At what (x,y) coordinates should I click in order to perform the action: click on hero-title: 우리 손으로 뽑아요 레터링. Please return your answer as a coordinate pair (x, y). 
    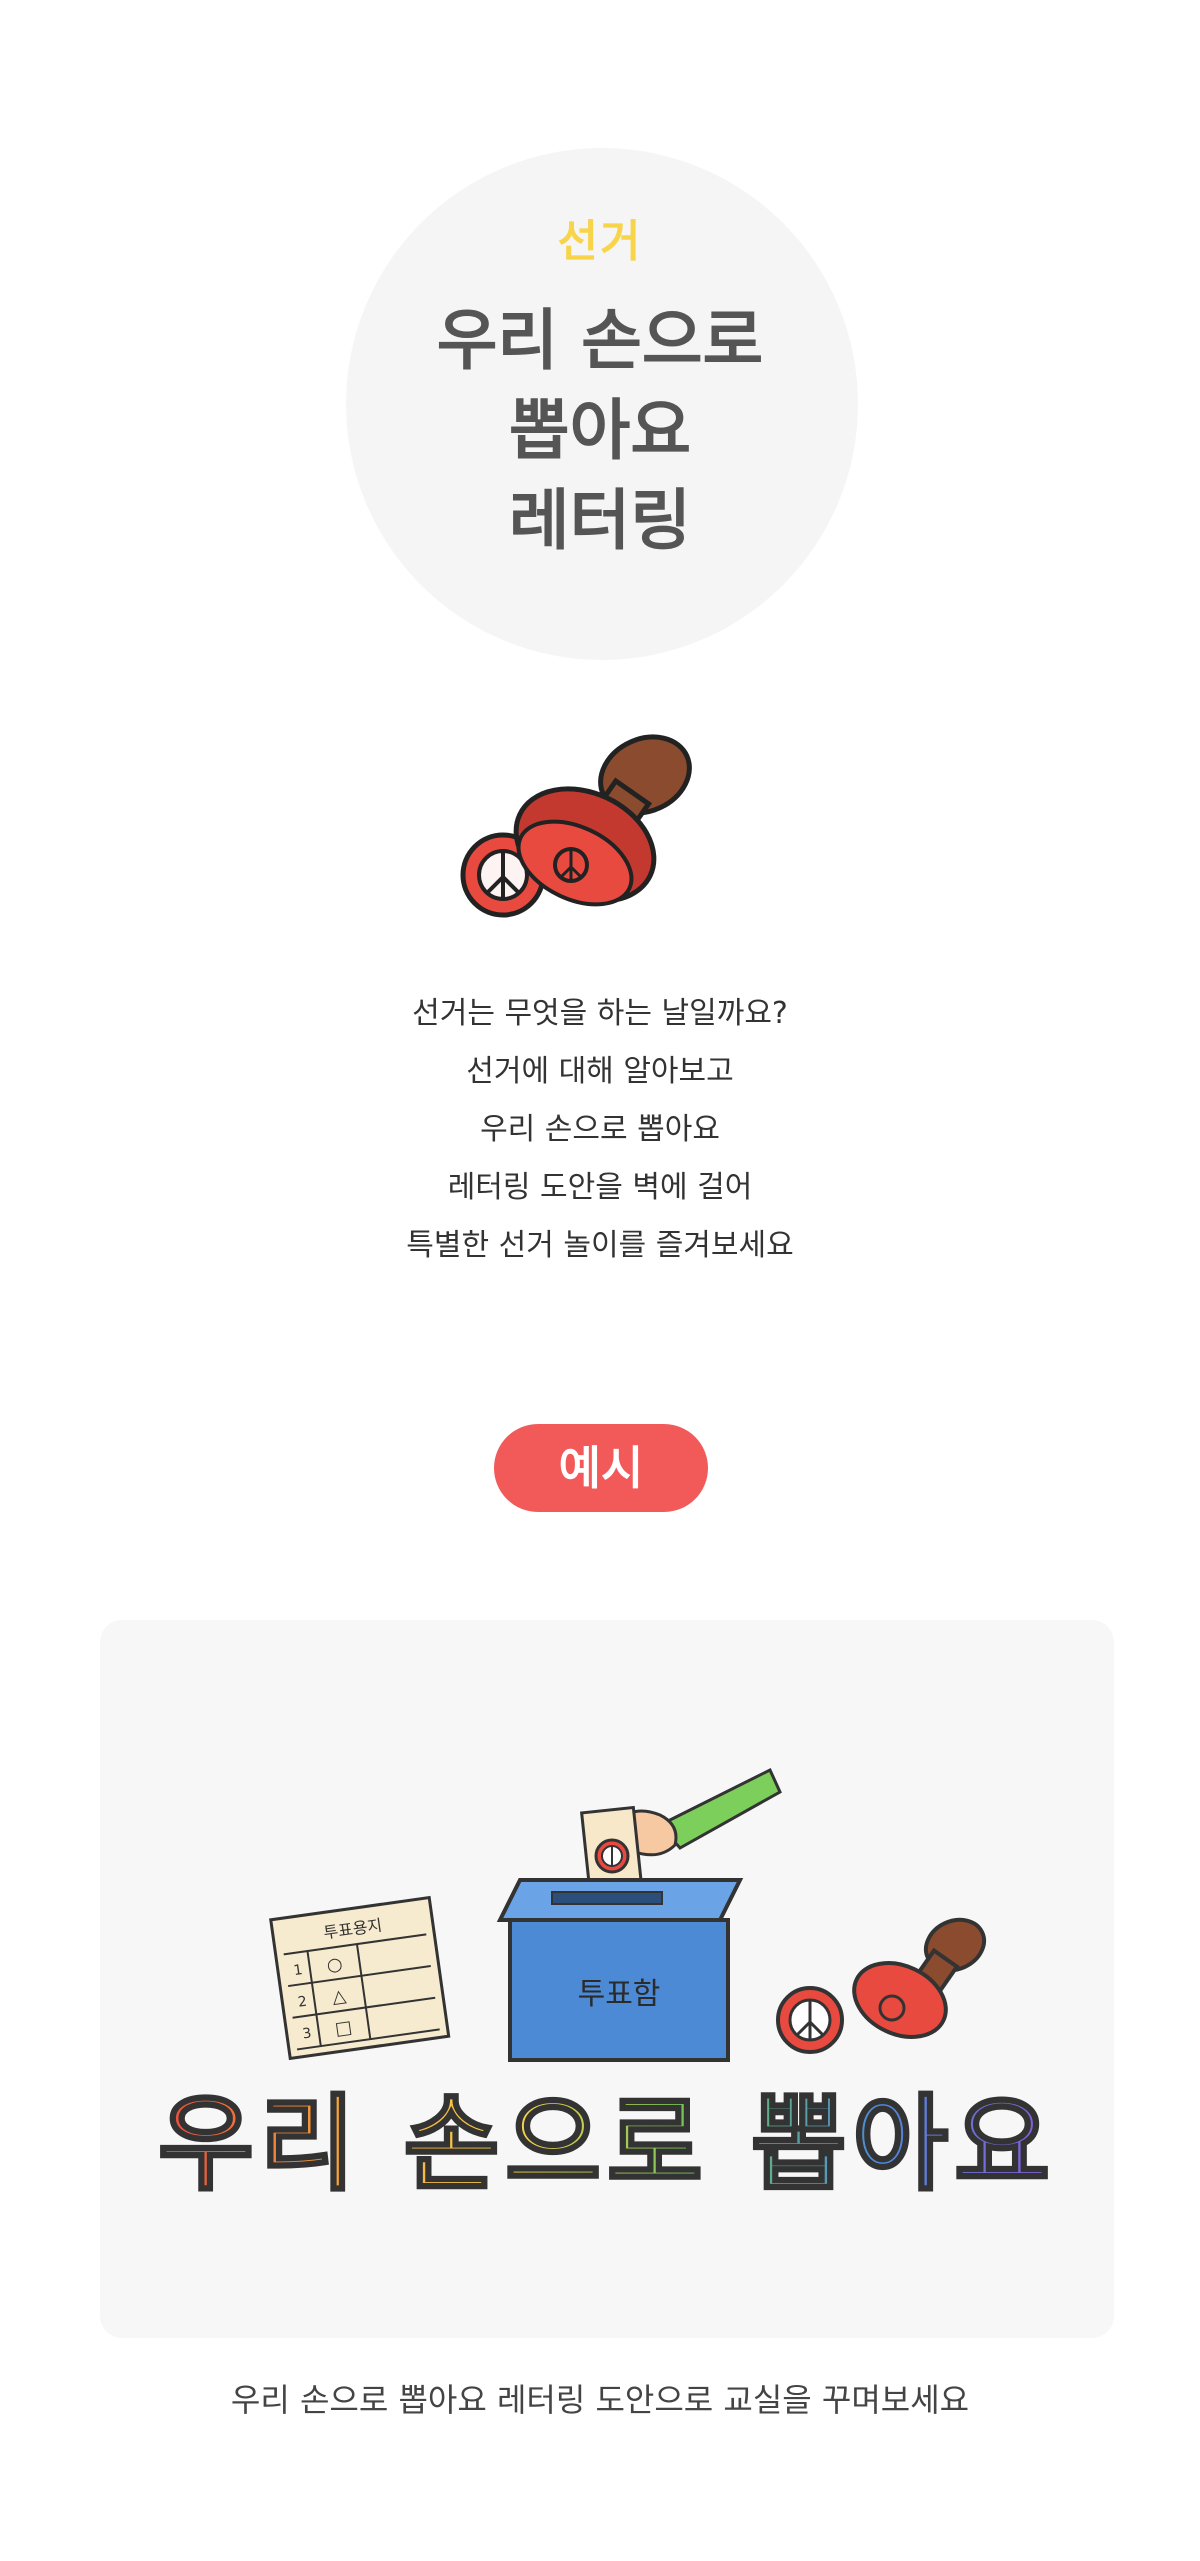
    Looking at the image, I should click on (600, 431).